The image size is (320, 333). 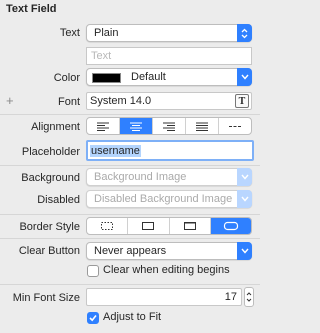 What do you see at coordinates (50, 152) in the screenshot?
I see `placeholder-label: Placeholder` at bounding box center [50, 152].